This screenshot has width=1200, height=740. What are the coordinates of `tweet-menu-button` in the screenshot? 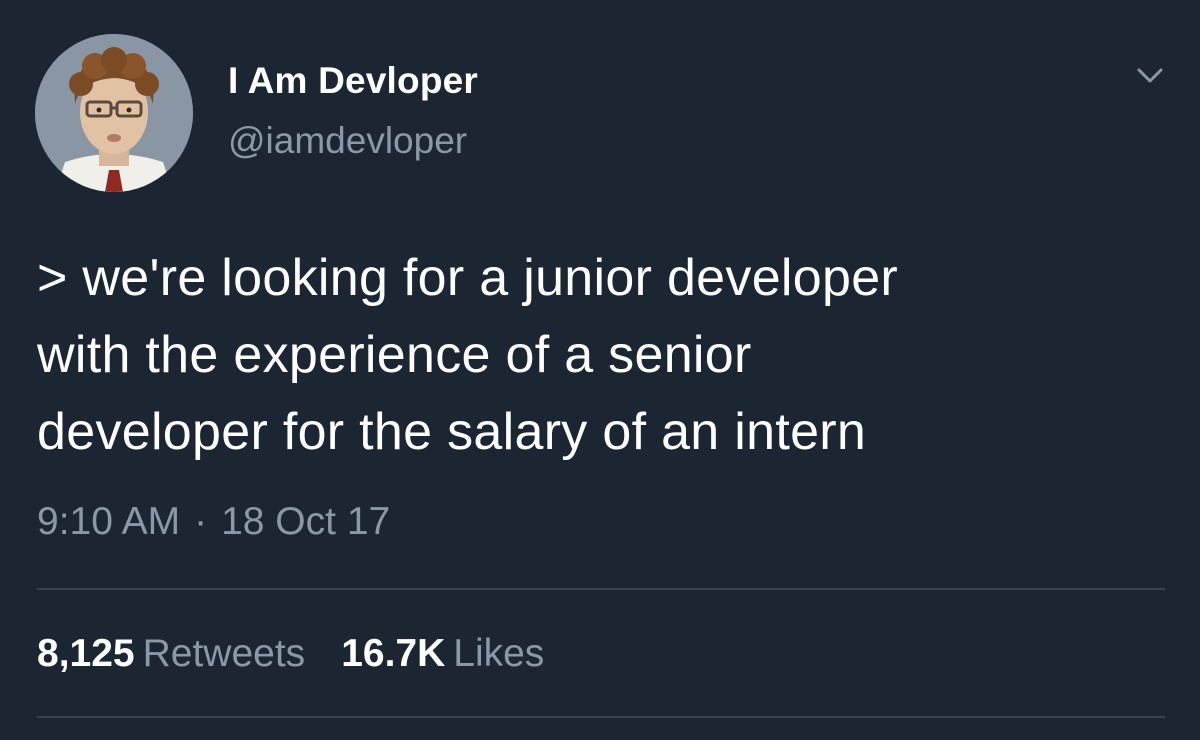 It's located at (1150, 76).